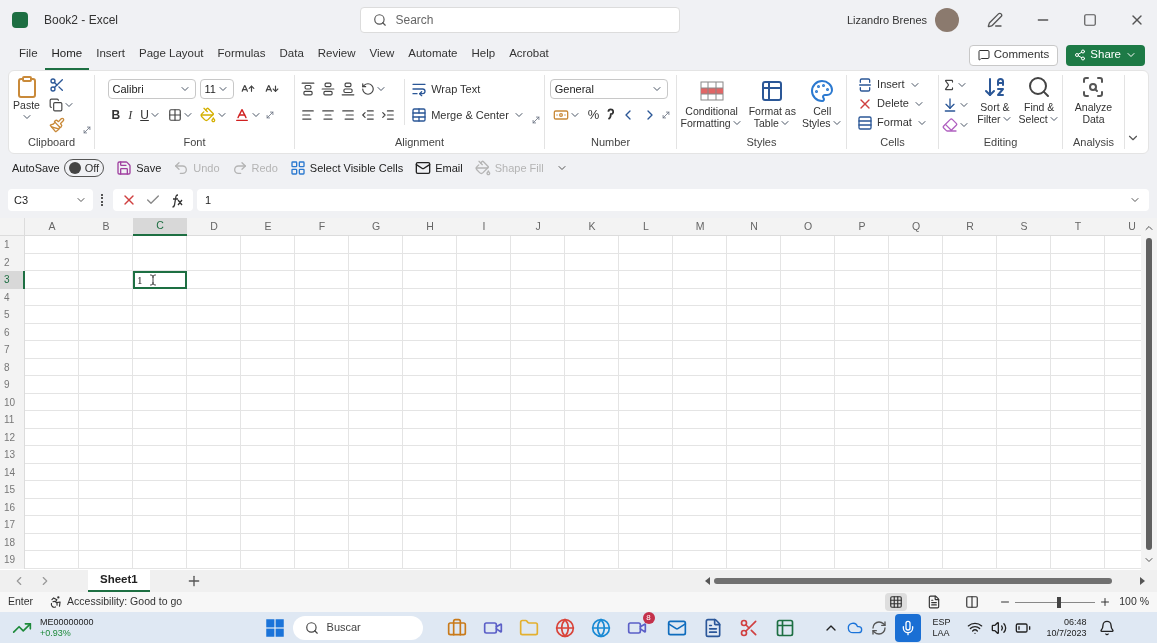  I want to click on comments-button: Comments, so click(1013, 55).